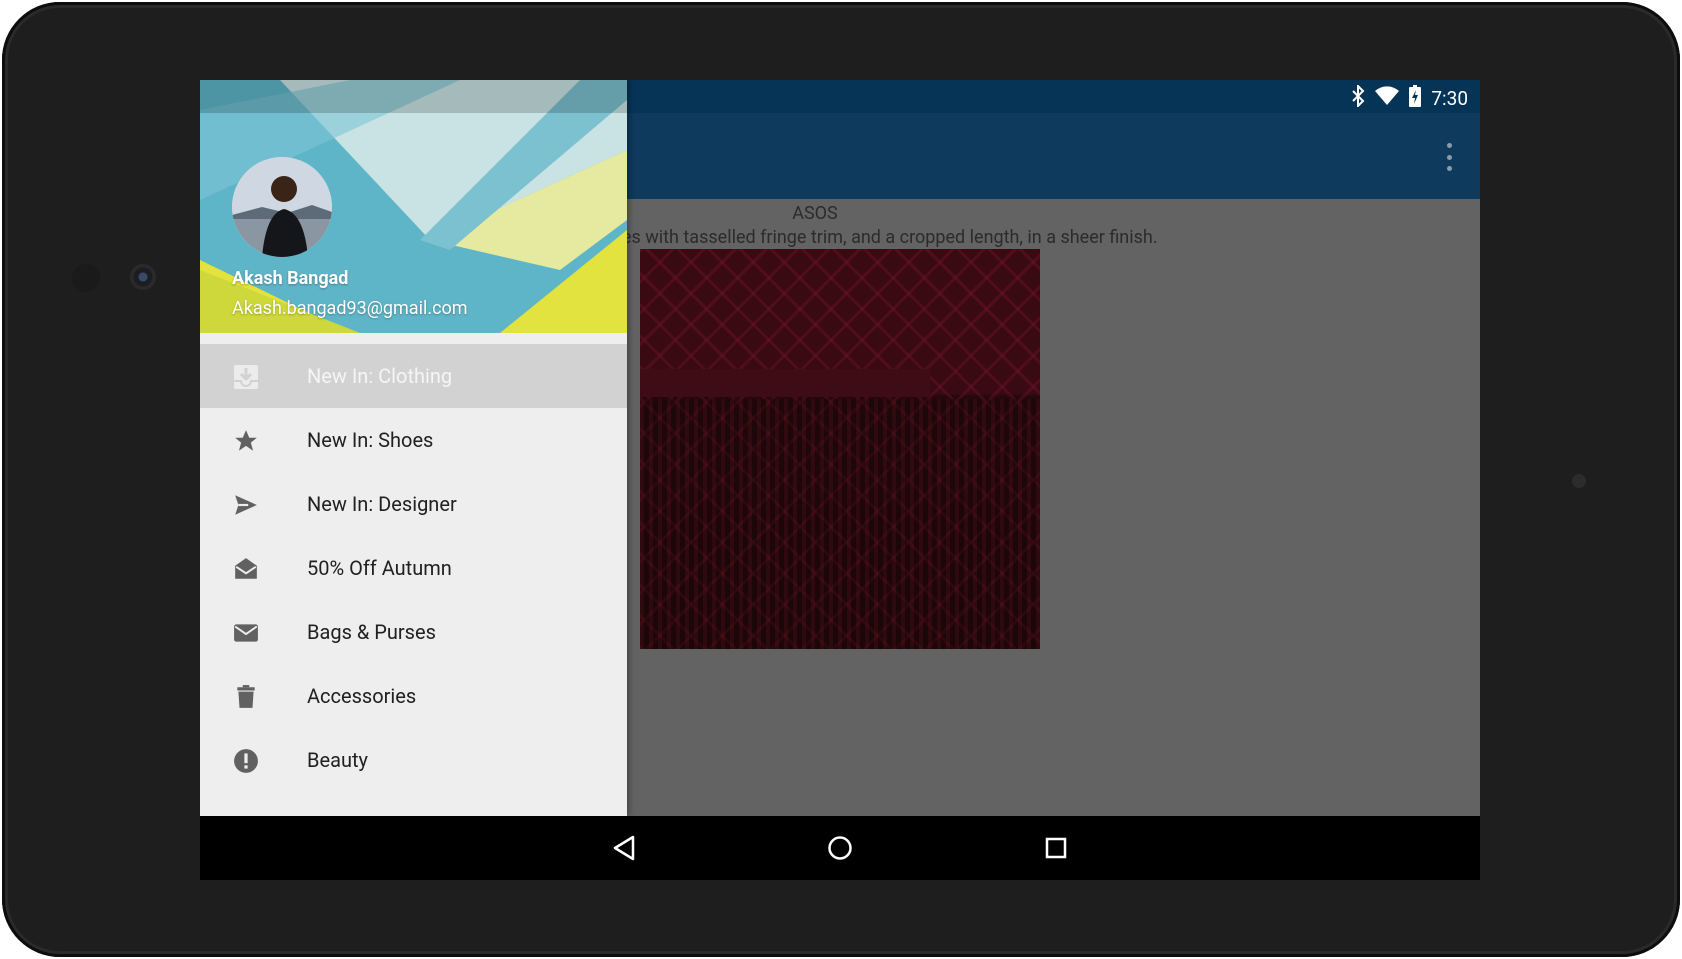  I want to click on ambient-sensor, so click(86, 278).